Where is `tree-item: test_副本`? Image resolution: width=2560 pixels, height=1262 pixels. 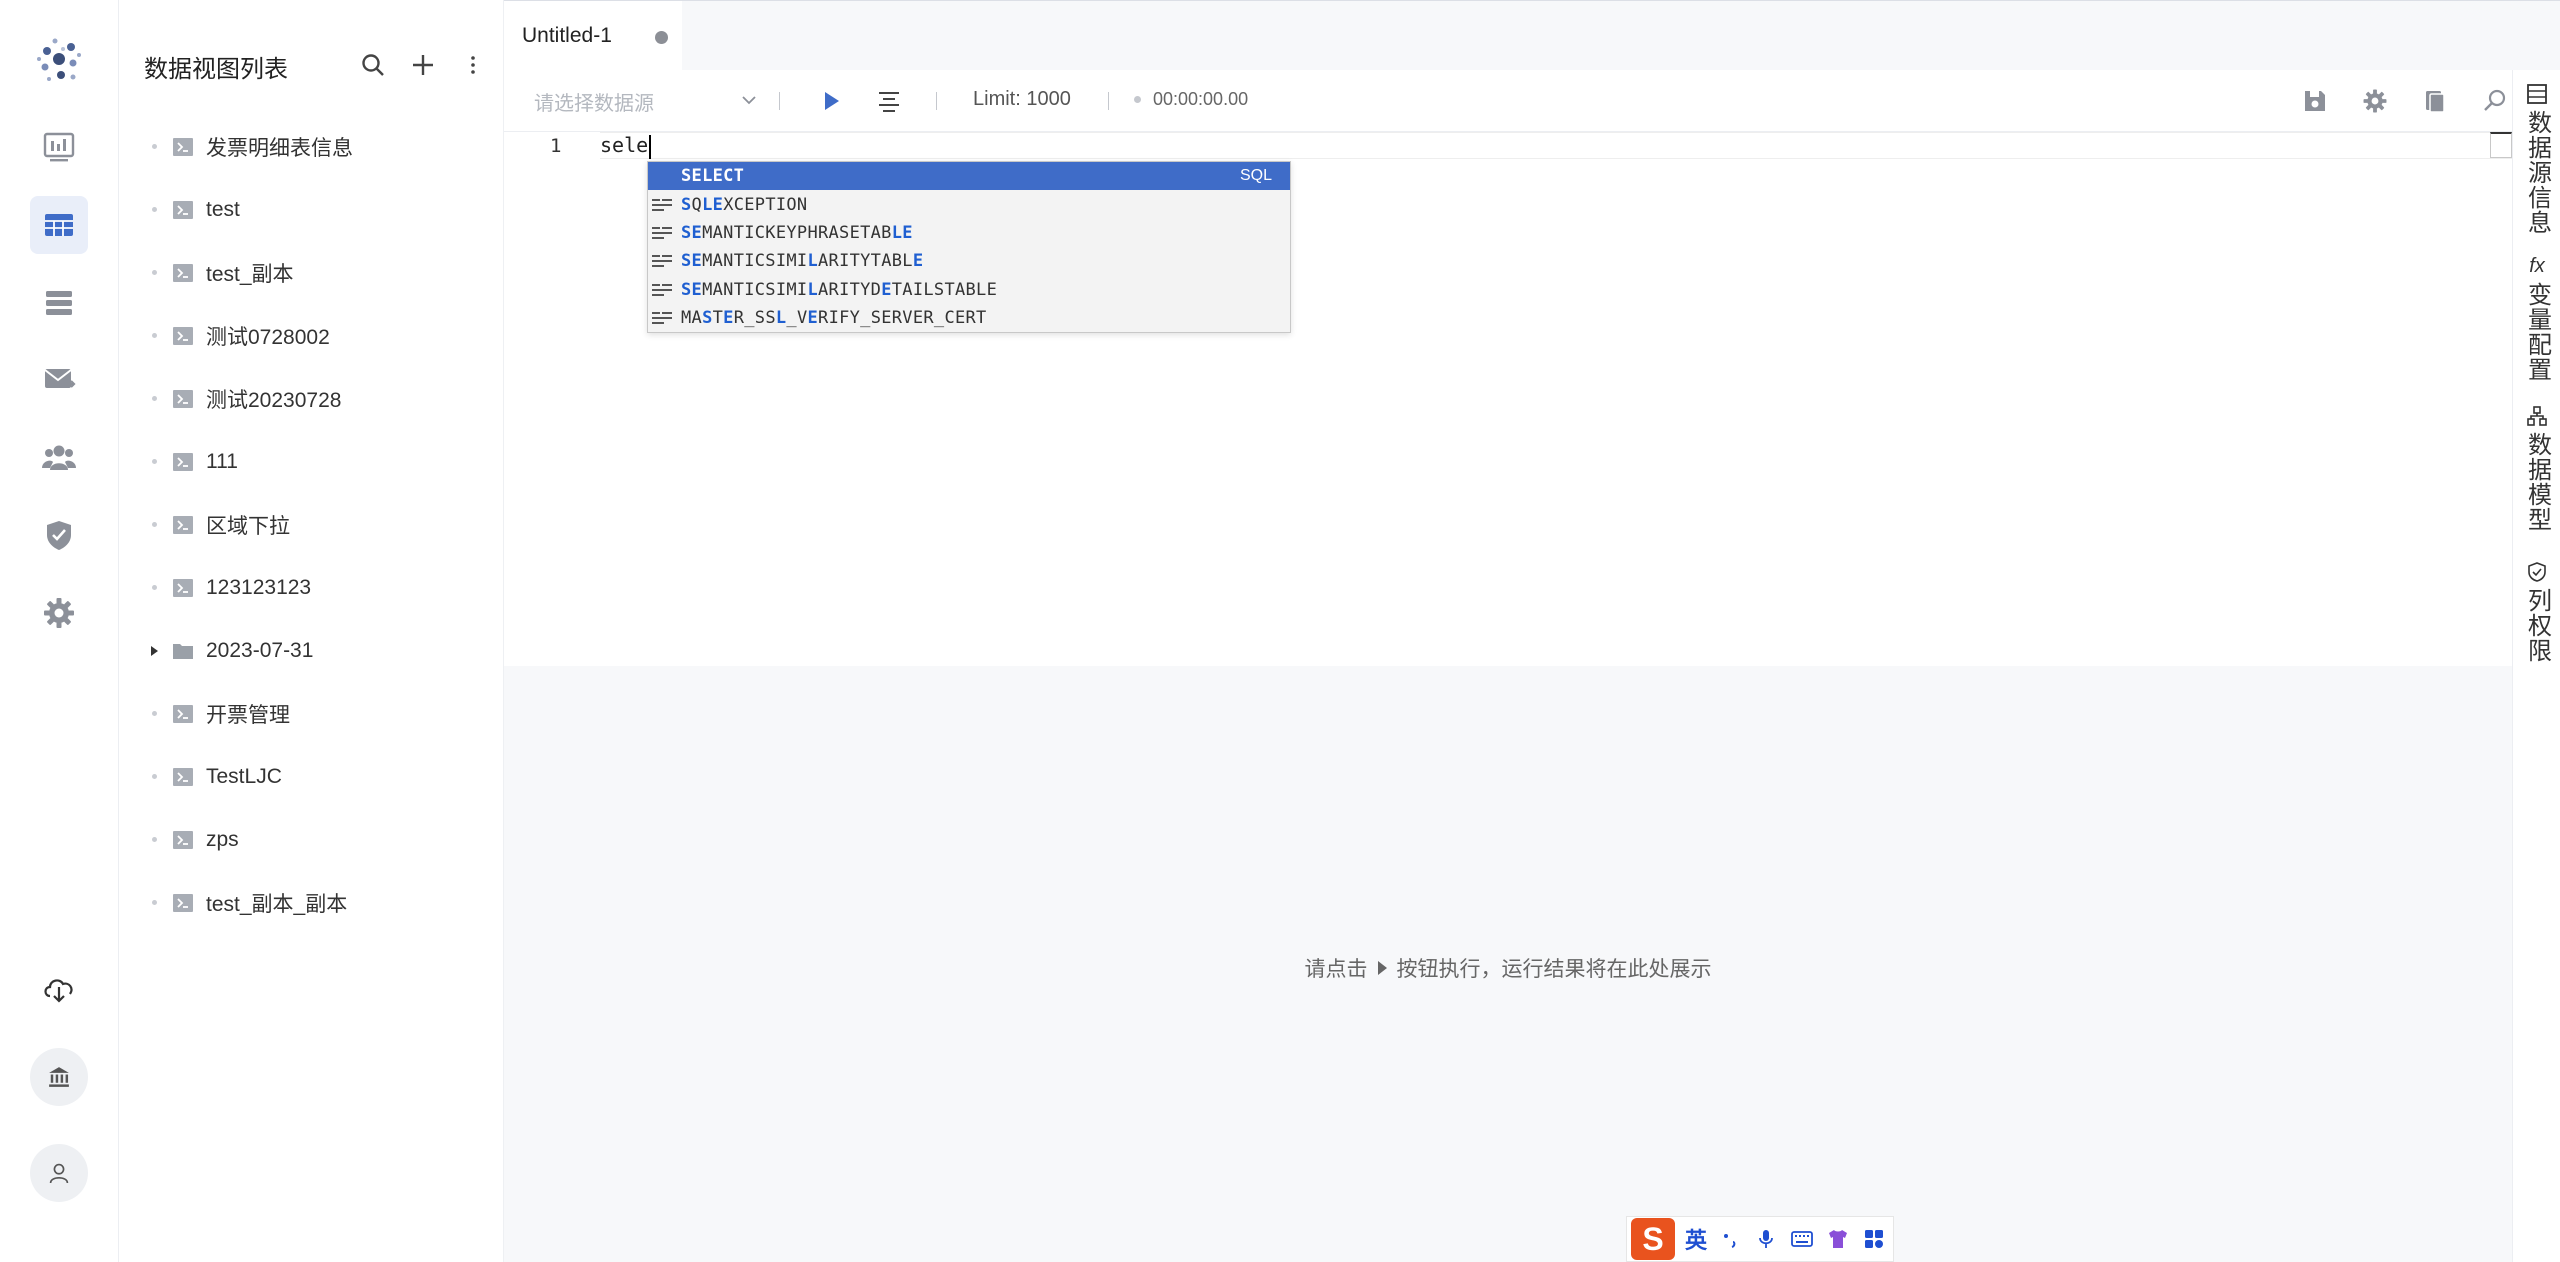
tree-item: test_副本 is located at coordinates (320, 272).